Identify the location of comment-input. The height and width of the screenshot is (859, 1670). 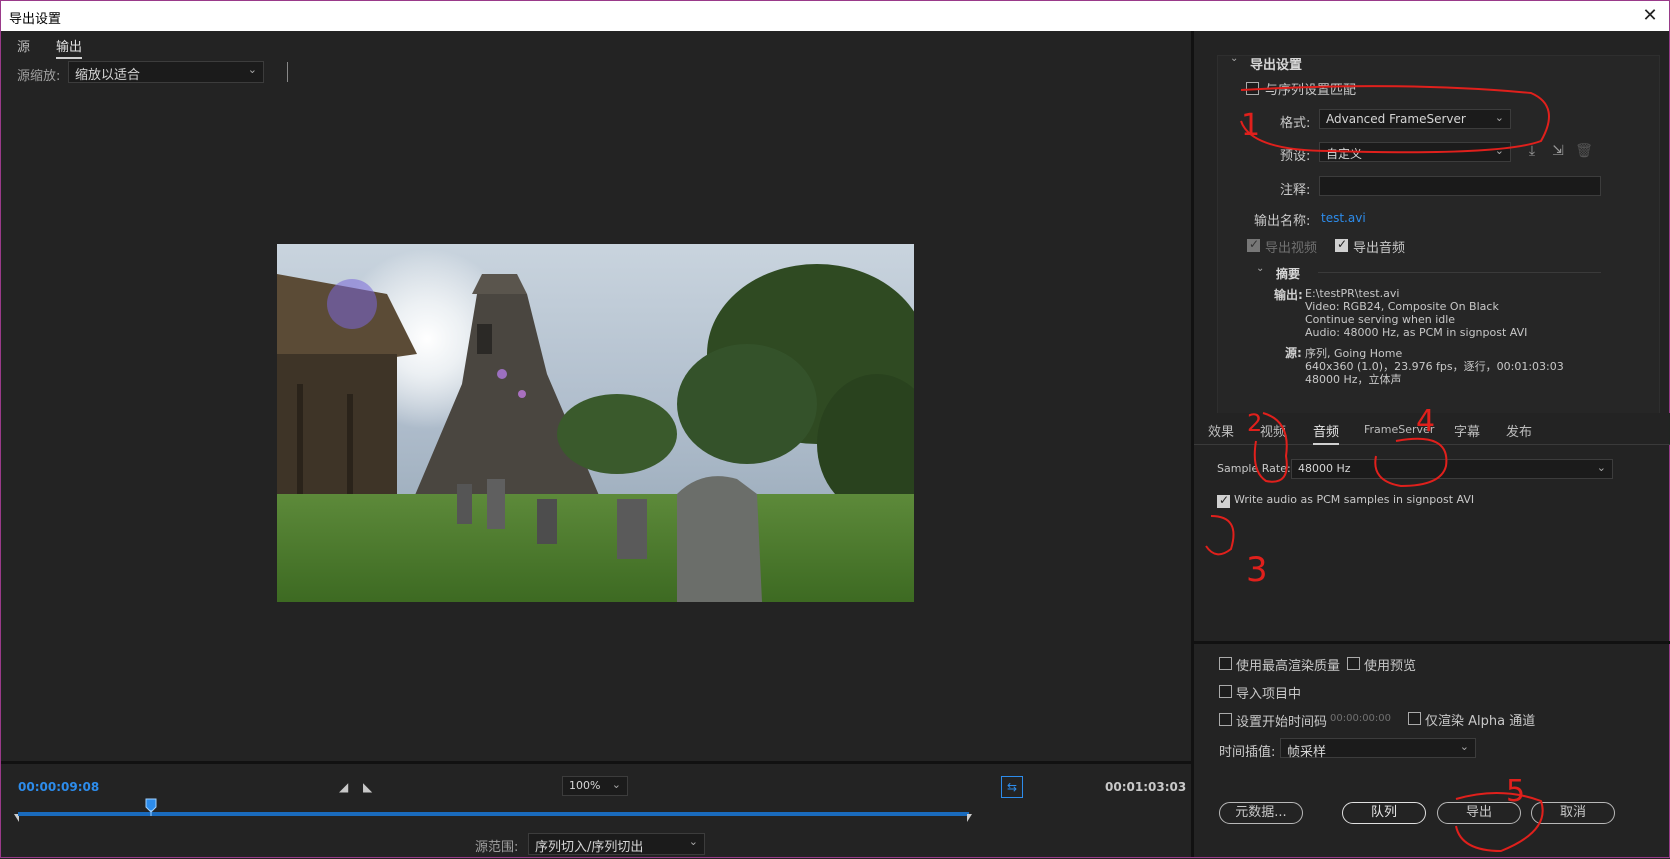
(1460, 186).